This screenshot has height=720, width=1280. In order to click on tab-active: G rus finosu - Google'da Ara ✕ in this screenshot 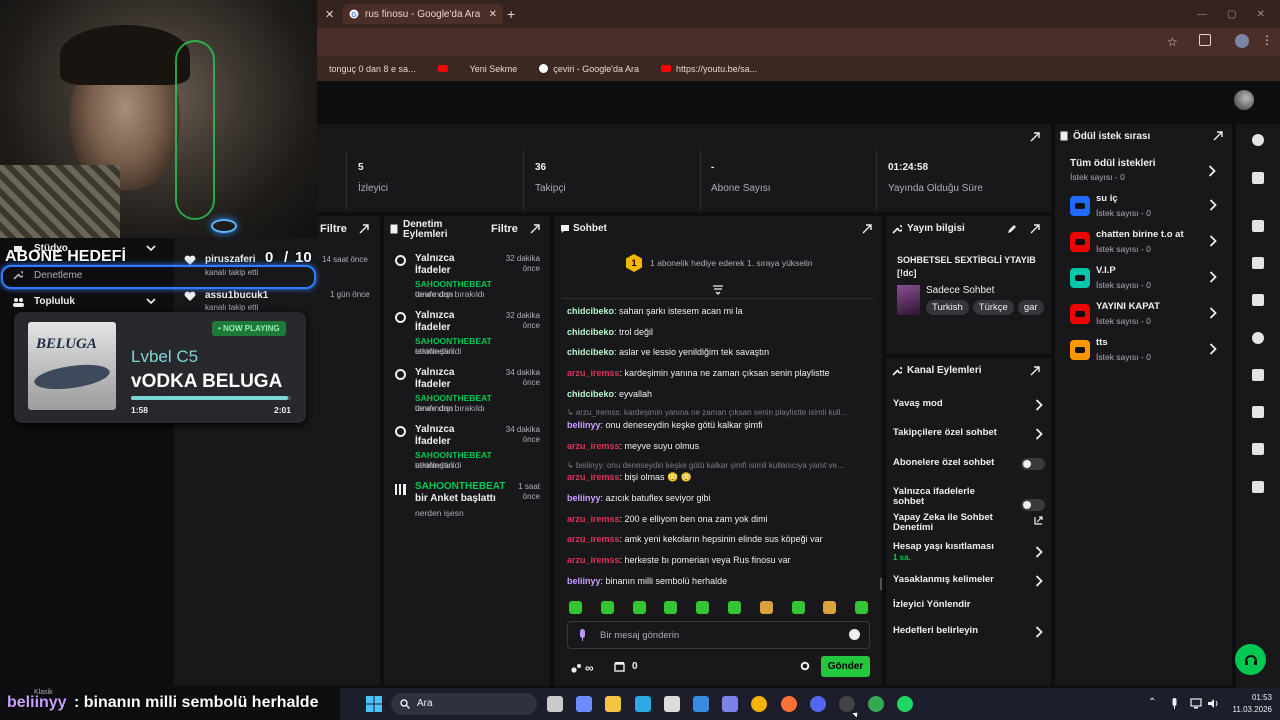, I will do `click(423, 14)`.